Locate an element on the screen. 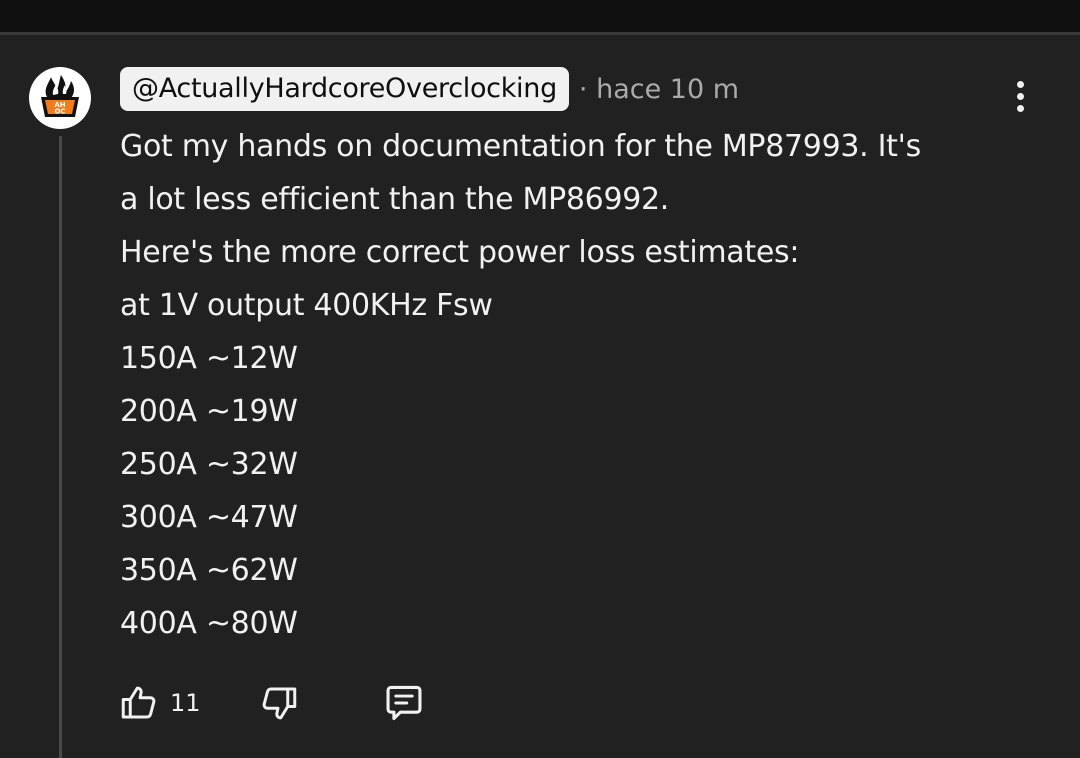 Image resolution: width=1080 pixels, height=758 pixels. comment-line: 200A ~19W is located at coordinates (209, 411).